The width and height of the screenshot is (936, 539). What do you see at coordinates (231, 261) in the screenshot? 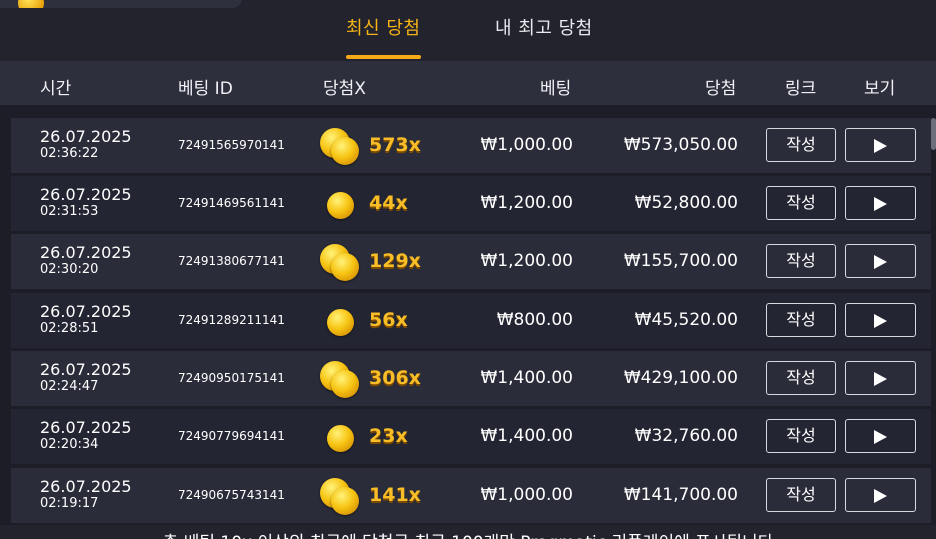
I see `row-bet-id: 72491380677141` at bounding box center [231, 261].